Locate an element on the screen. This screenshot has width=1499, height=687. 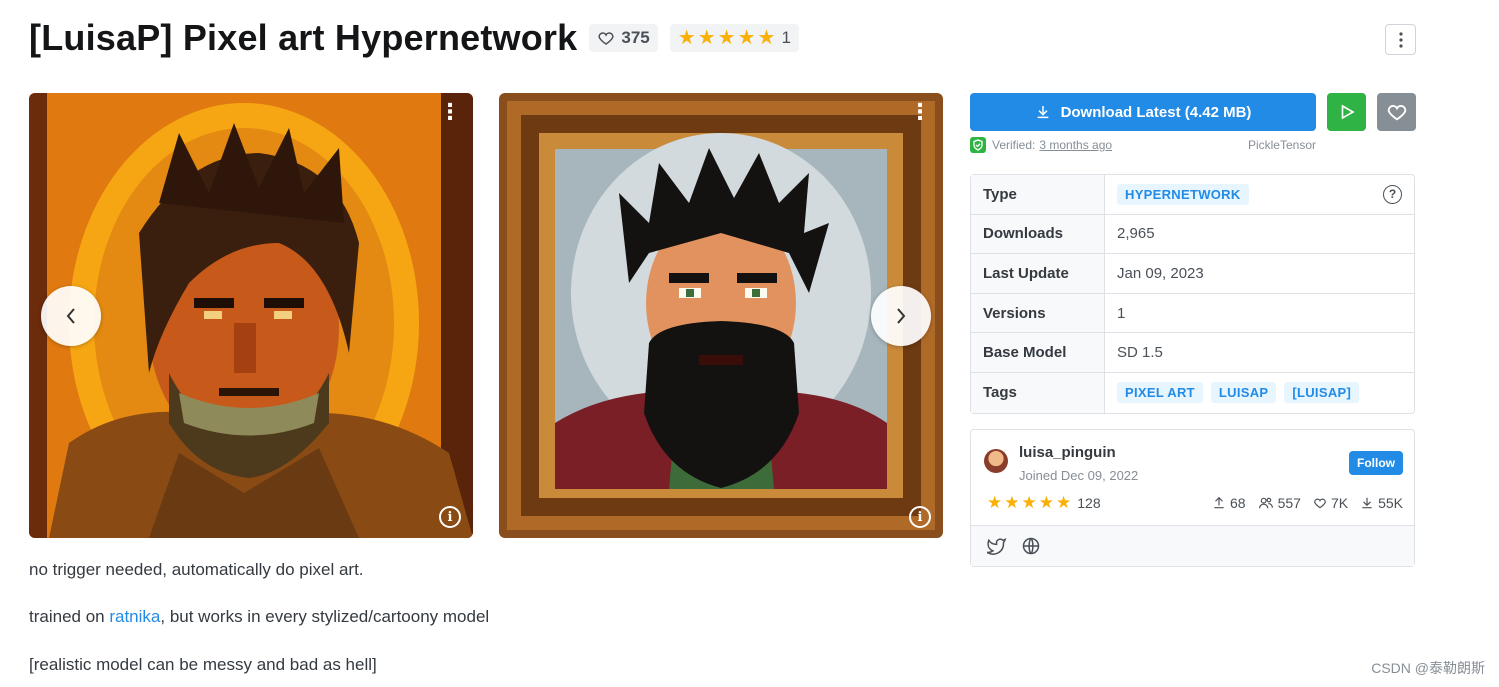
details-value: PIXEL ART LUISAP [LUISAP] is located at coordinates (1259, 393).